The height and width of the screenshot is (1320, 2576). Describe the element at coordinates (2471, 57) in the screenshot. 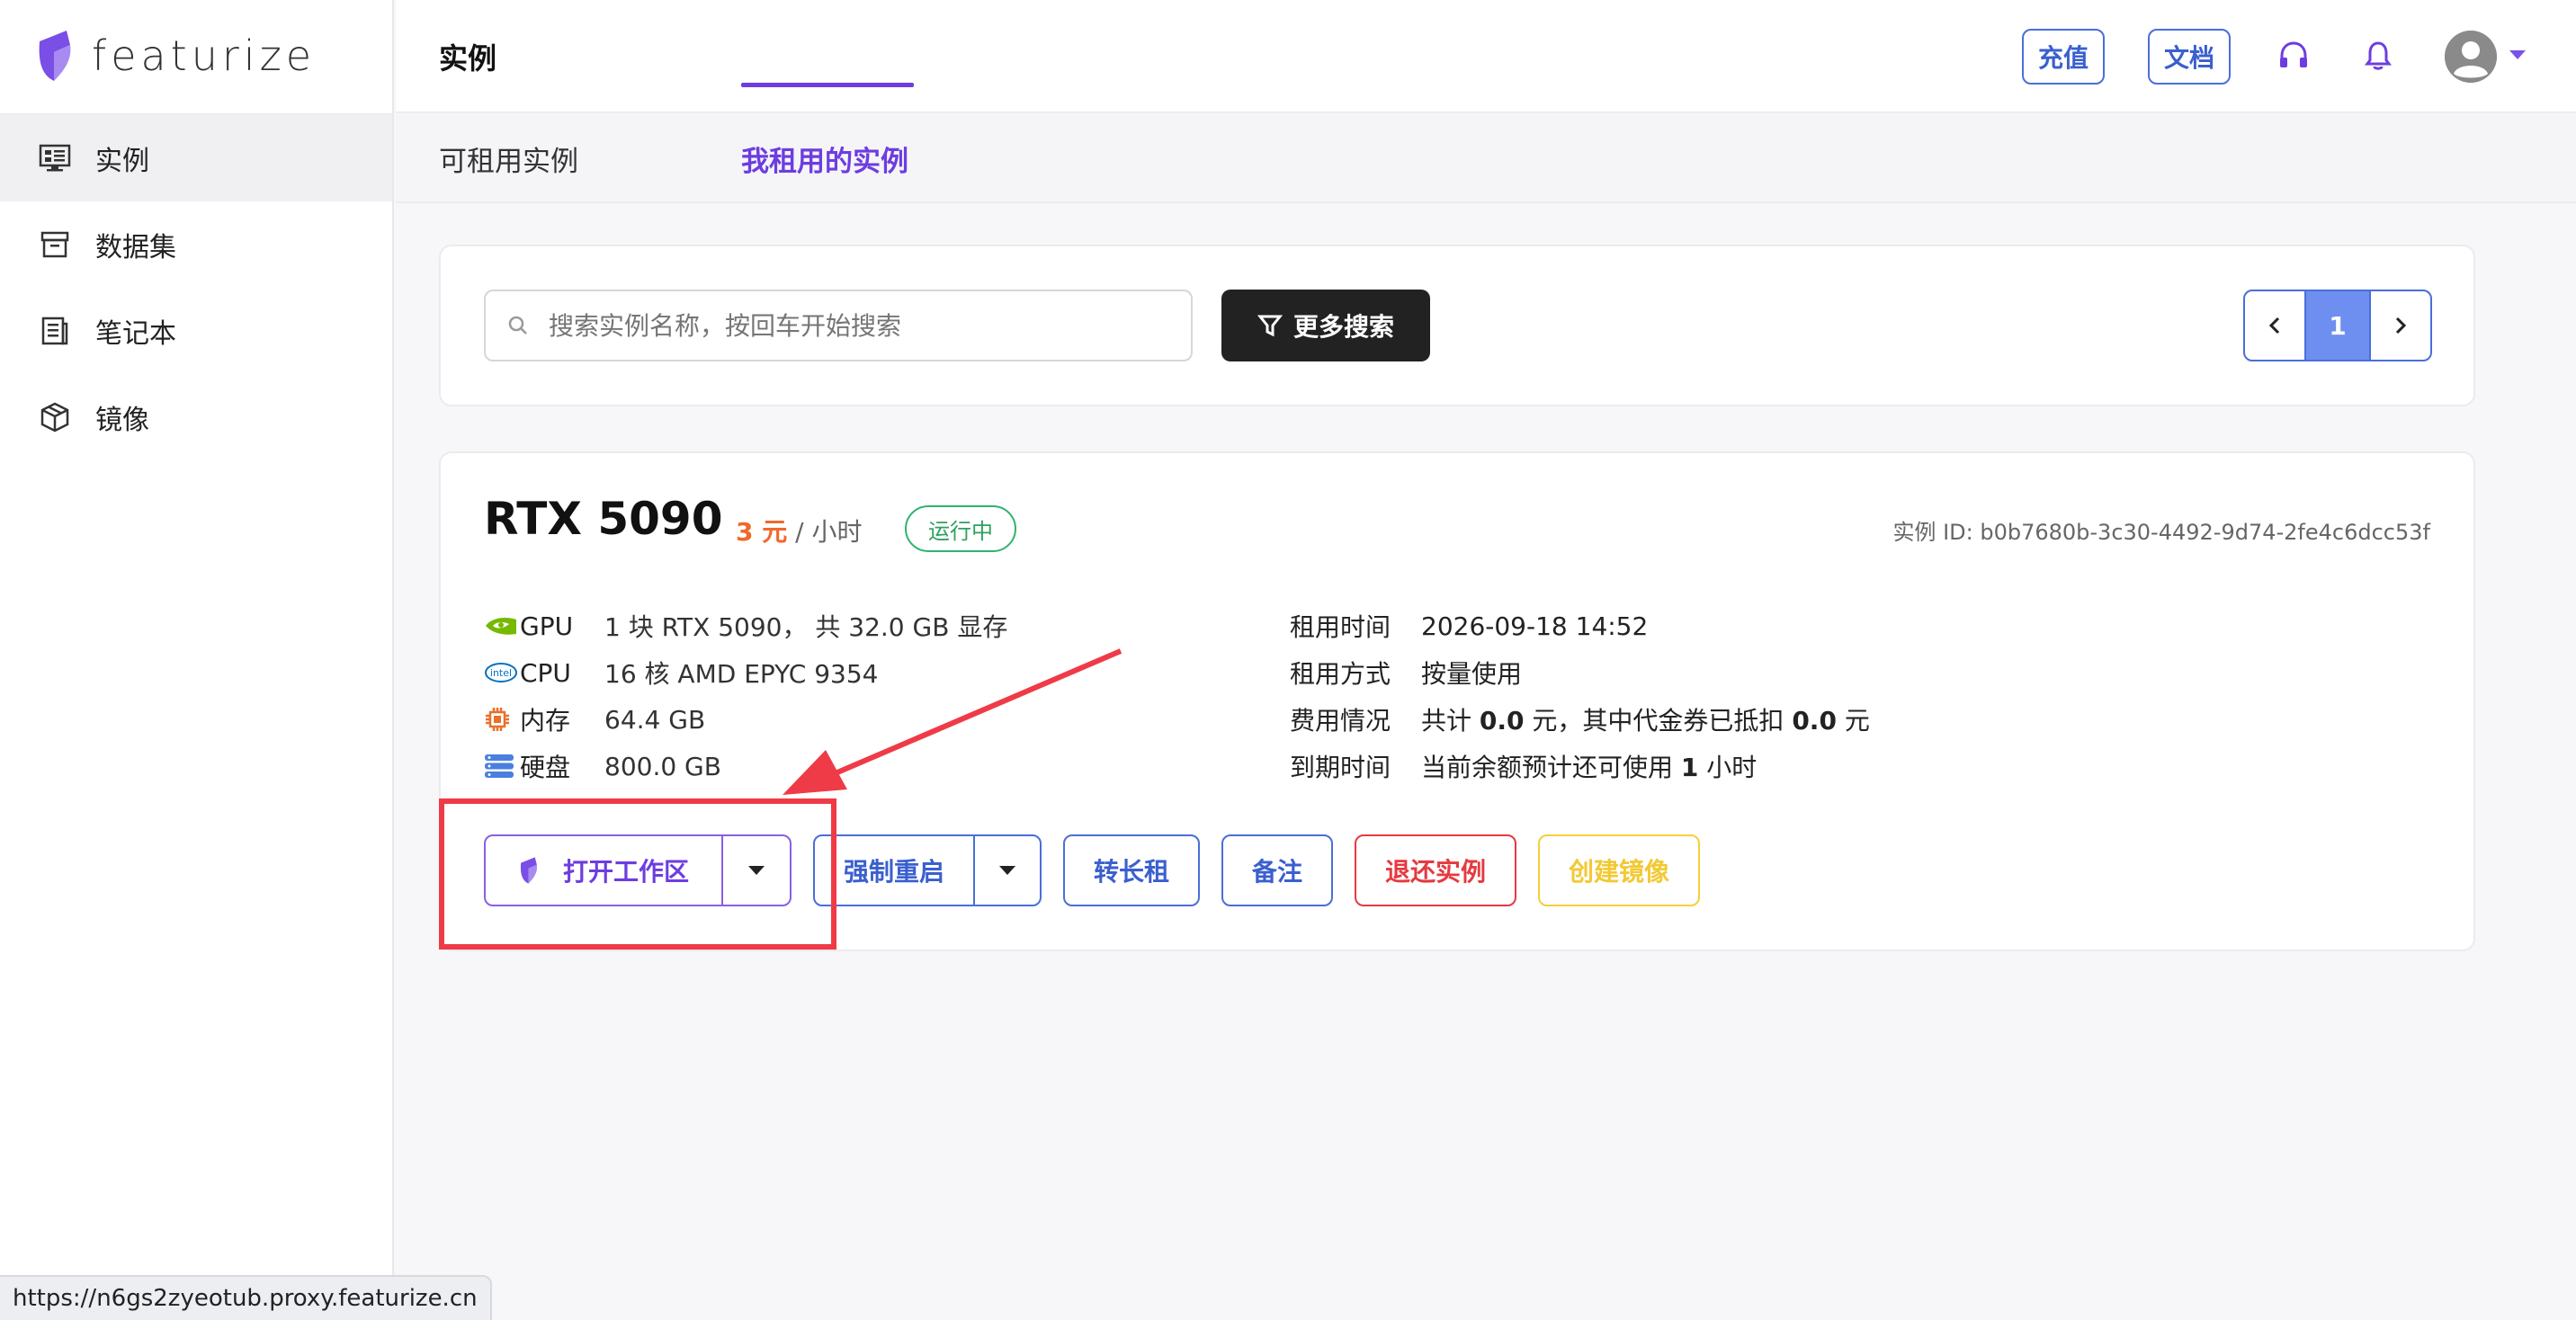

I see `user-avatar-icon` at that location.